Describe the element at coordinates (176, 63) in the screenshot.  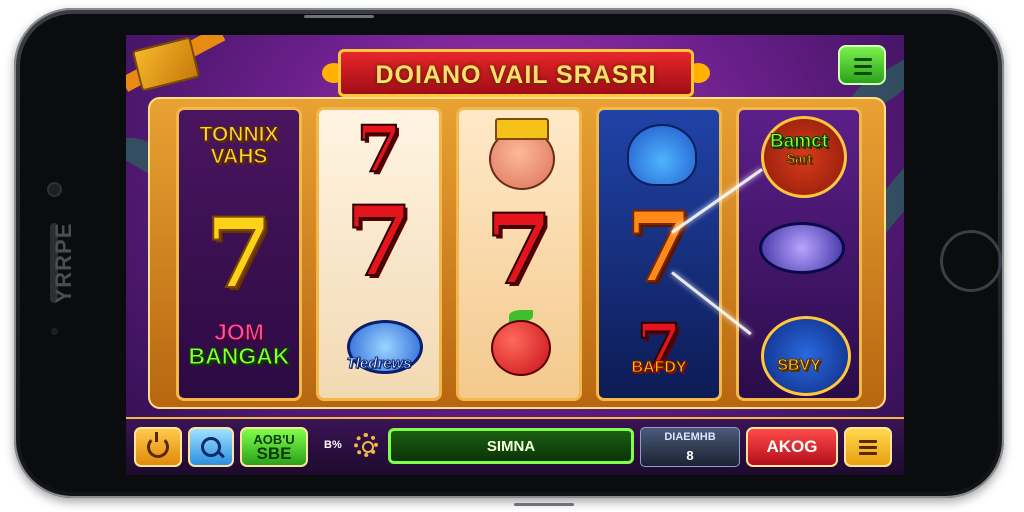
I see `bonus-ribbon-icon` at that location.